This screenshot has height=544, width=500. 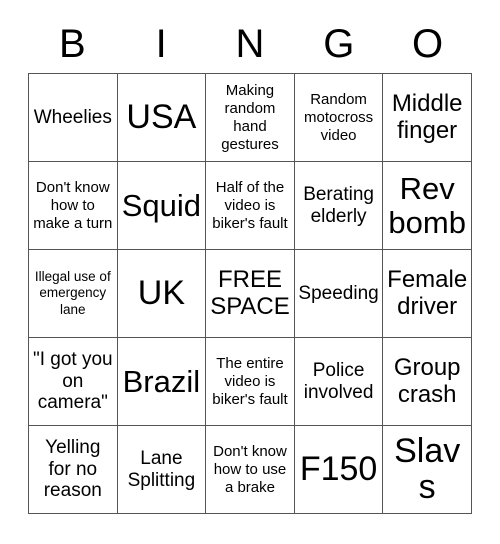 I want to click on bingo-cell-label: Speeding, so click(x=338, y=293).